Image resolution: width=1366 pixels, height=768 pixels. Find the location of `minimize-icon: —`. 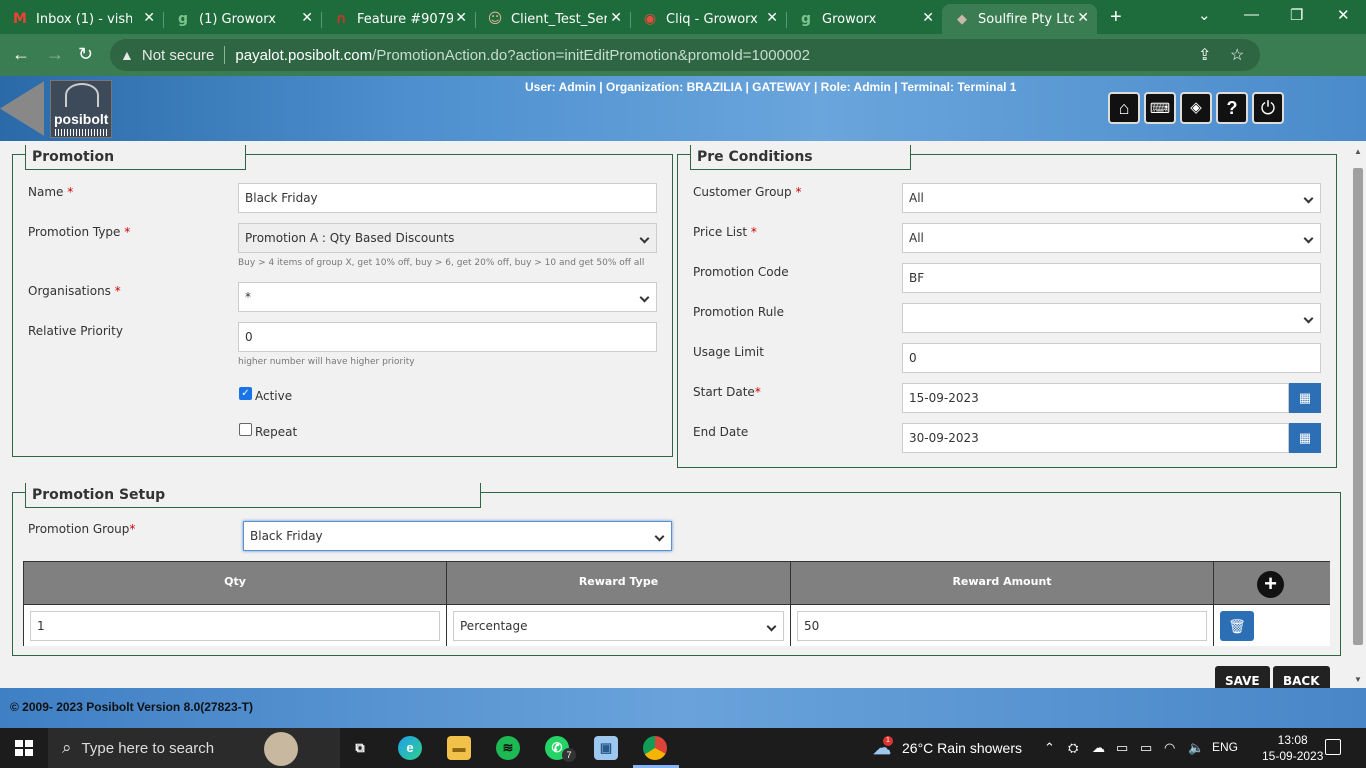

minimize-icon: — is located at coordinates (1251, 14).